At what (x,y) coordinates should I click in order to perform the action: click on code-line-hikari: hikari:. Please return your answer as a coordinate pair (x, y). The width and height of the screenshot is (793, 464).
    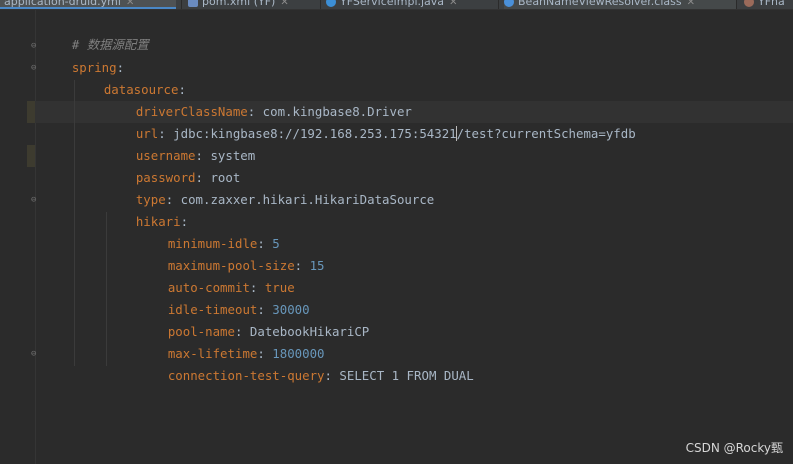
    Looking at the image, I should click on (147, 209).